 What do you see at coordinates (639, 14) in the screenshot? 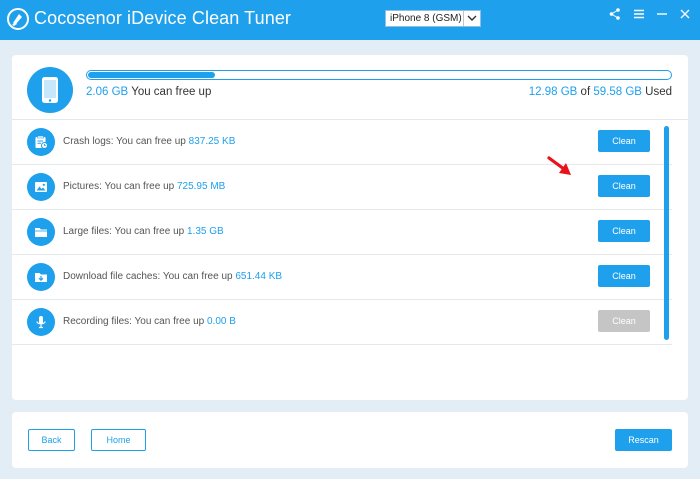
I see `menu-icon` at bounding box center [639, 14].